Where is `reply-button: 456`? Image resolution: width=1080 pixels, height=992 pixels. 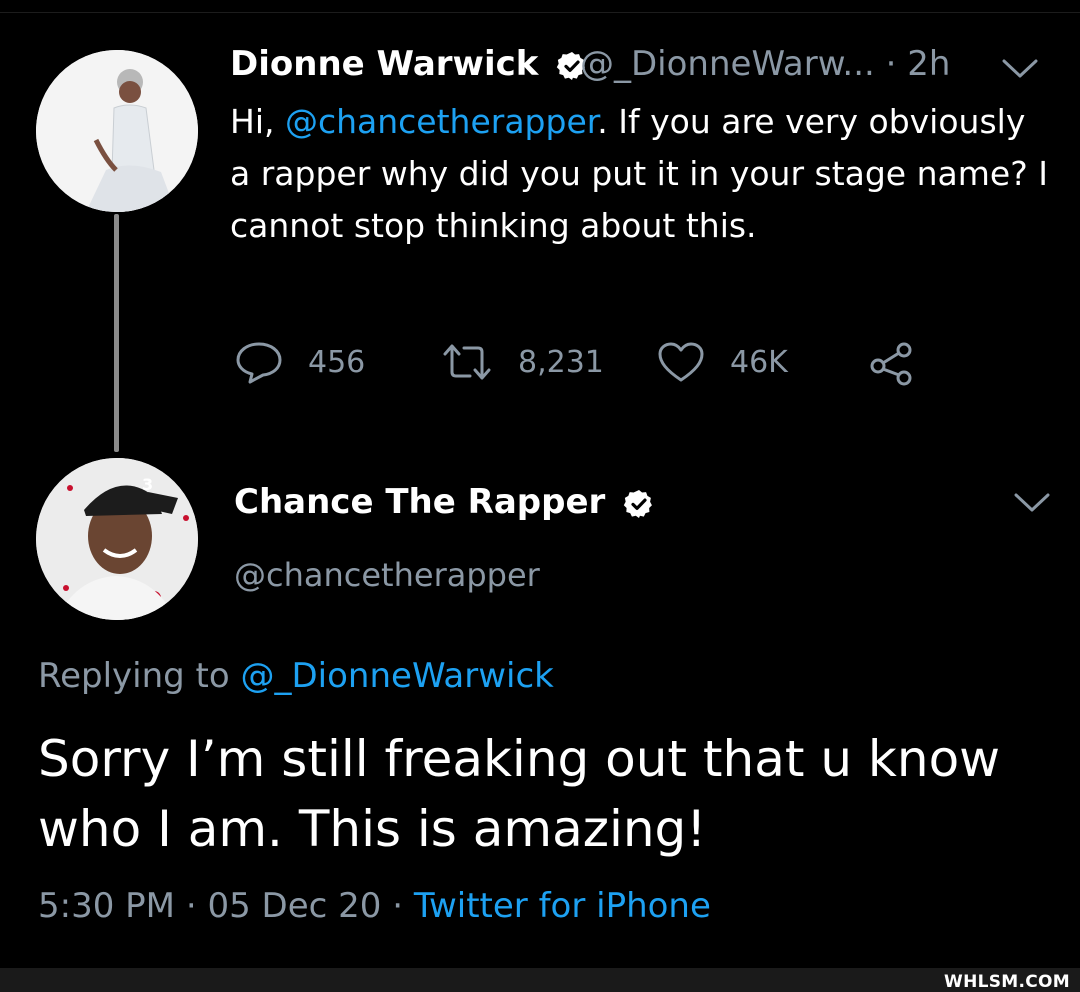
reply-button: 456 is located at coordinates (299, 362).